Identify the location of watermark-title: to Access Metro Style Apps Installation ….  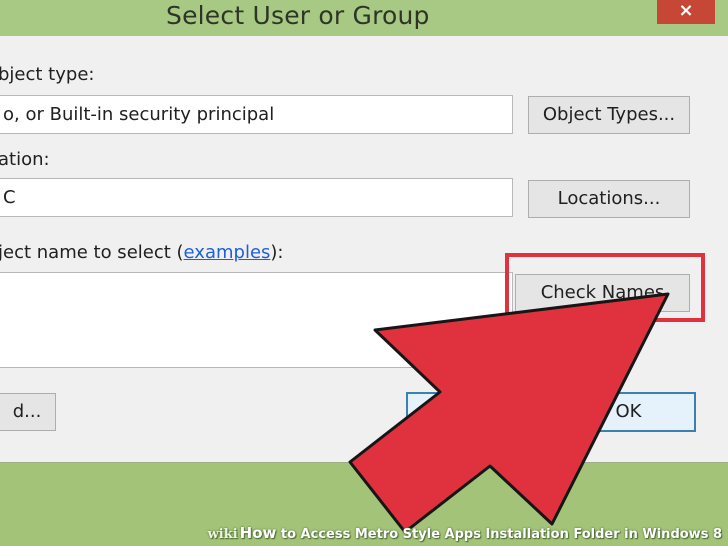
(499, 534).